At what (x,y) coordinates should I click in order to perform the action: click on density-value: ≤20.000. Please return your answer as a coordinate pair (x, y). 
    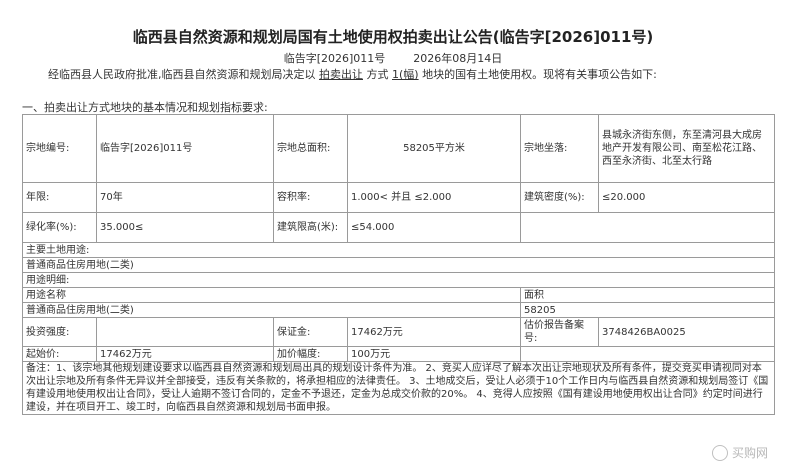
    Looking at the image, I should click on (686, 197).